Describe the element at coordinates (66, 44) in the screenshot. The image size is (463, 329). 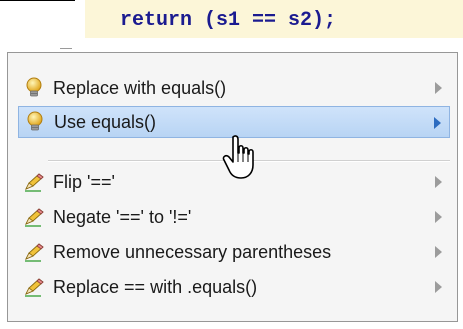
I see `closing-brace-fragment` at that location.